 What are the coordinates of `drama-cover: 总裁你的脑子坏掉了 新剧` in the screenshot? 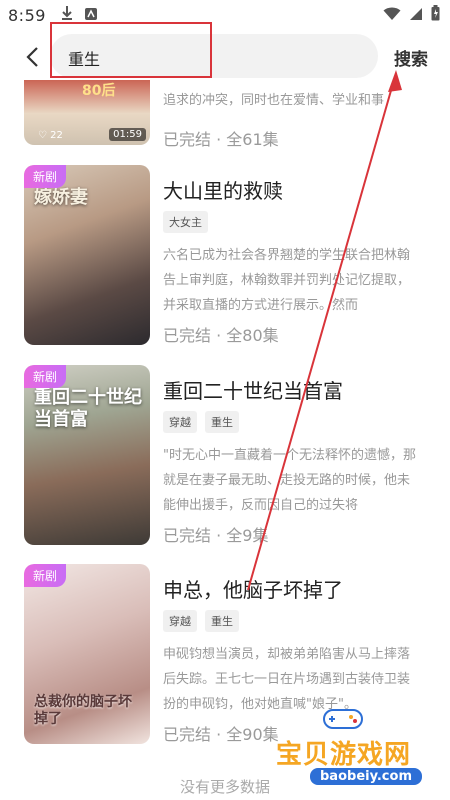 It's located at (87, 654).